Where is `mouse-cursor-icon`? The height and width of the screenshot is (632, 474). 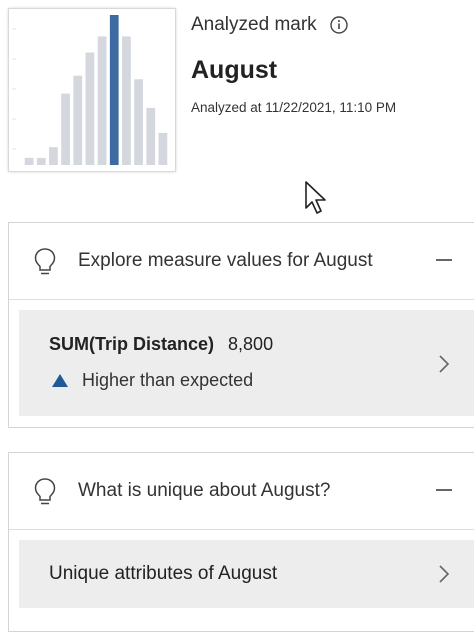
mouse-cursor-icon is located at coordinates (315, 197).